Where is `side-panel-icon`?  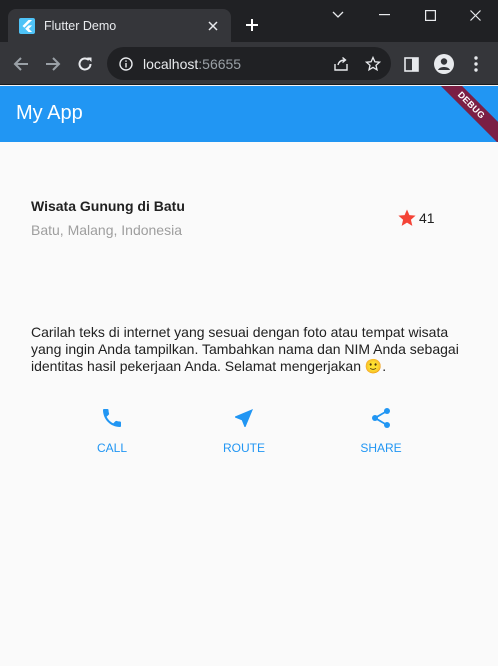 side-panel-icon is located at coordinates (411, 64).